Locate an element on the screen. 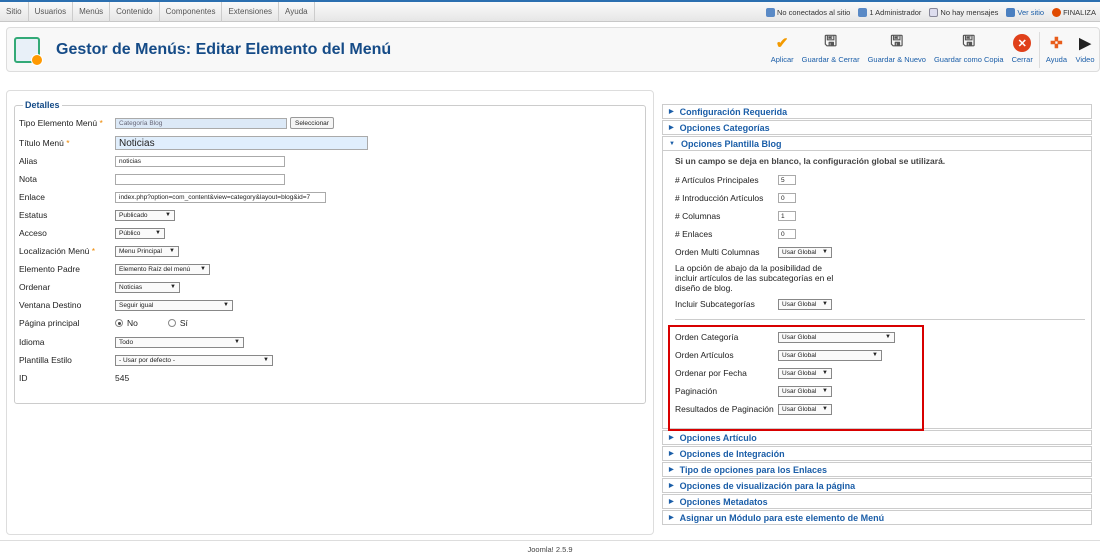  titulo-label: Título Menú * is located at coordinates (44, 143).